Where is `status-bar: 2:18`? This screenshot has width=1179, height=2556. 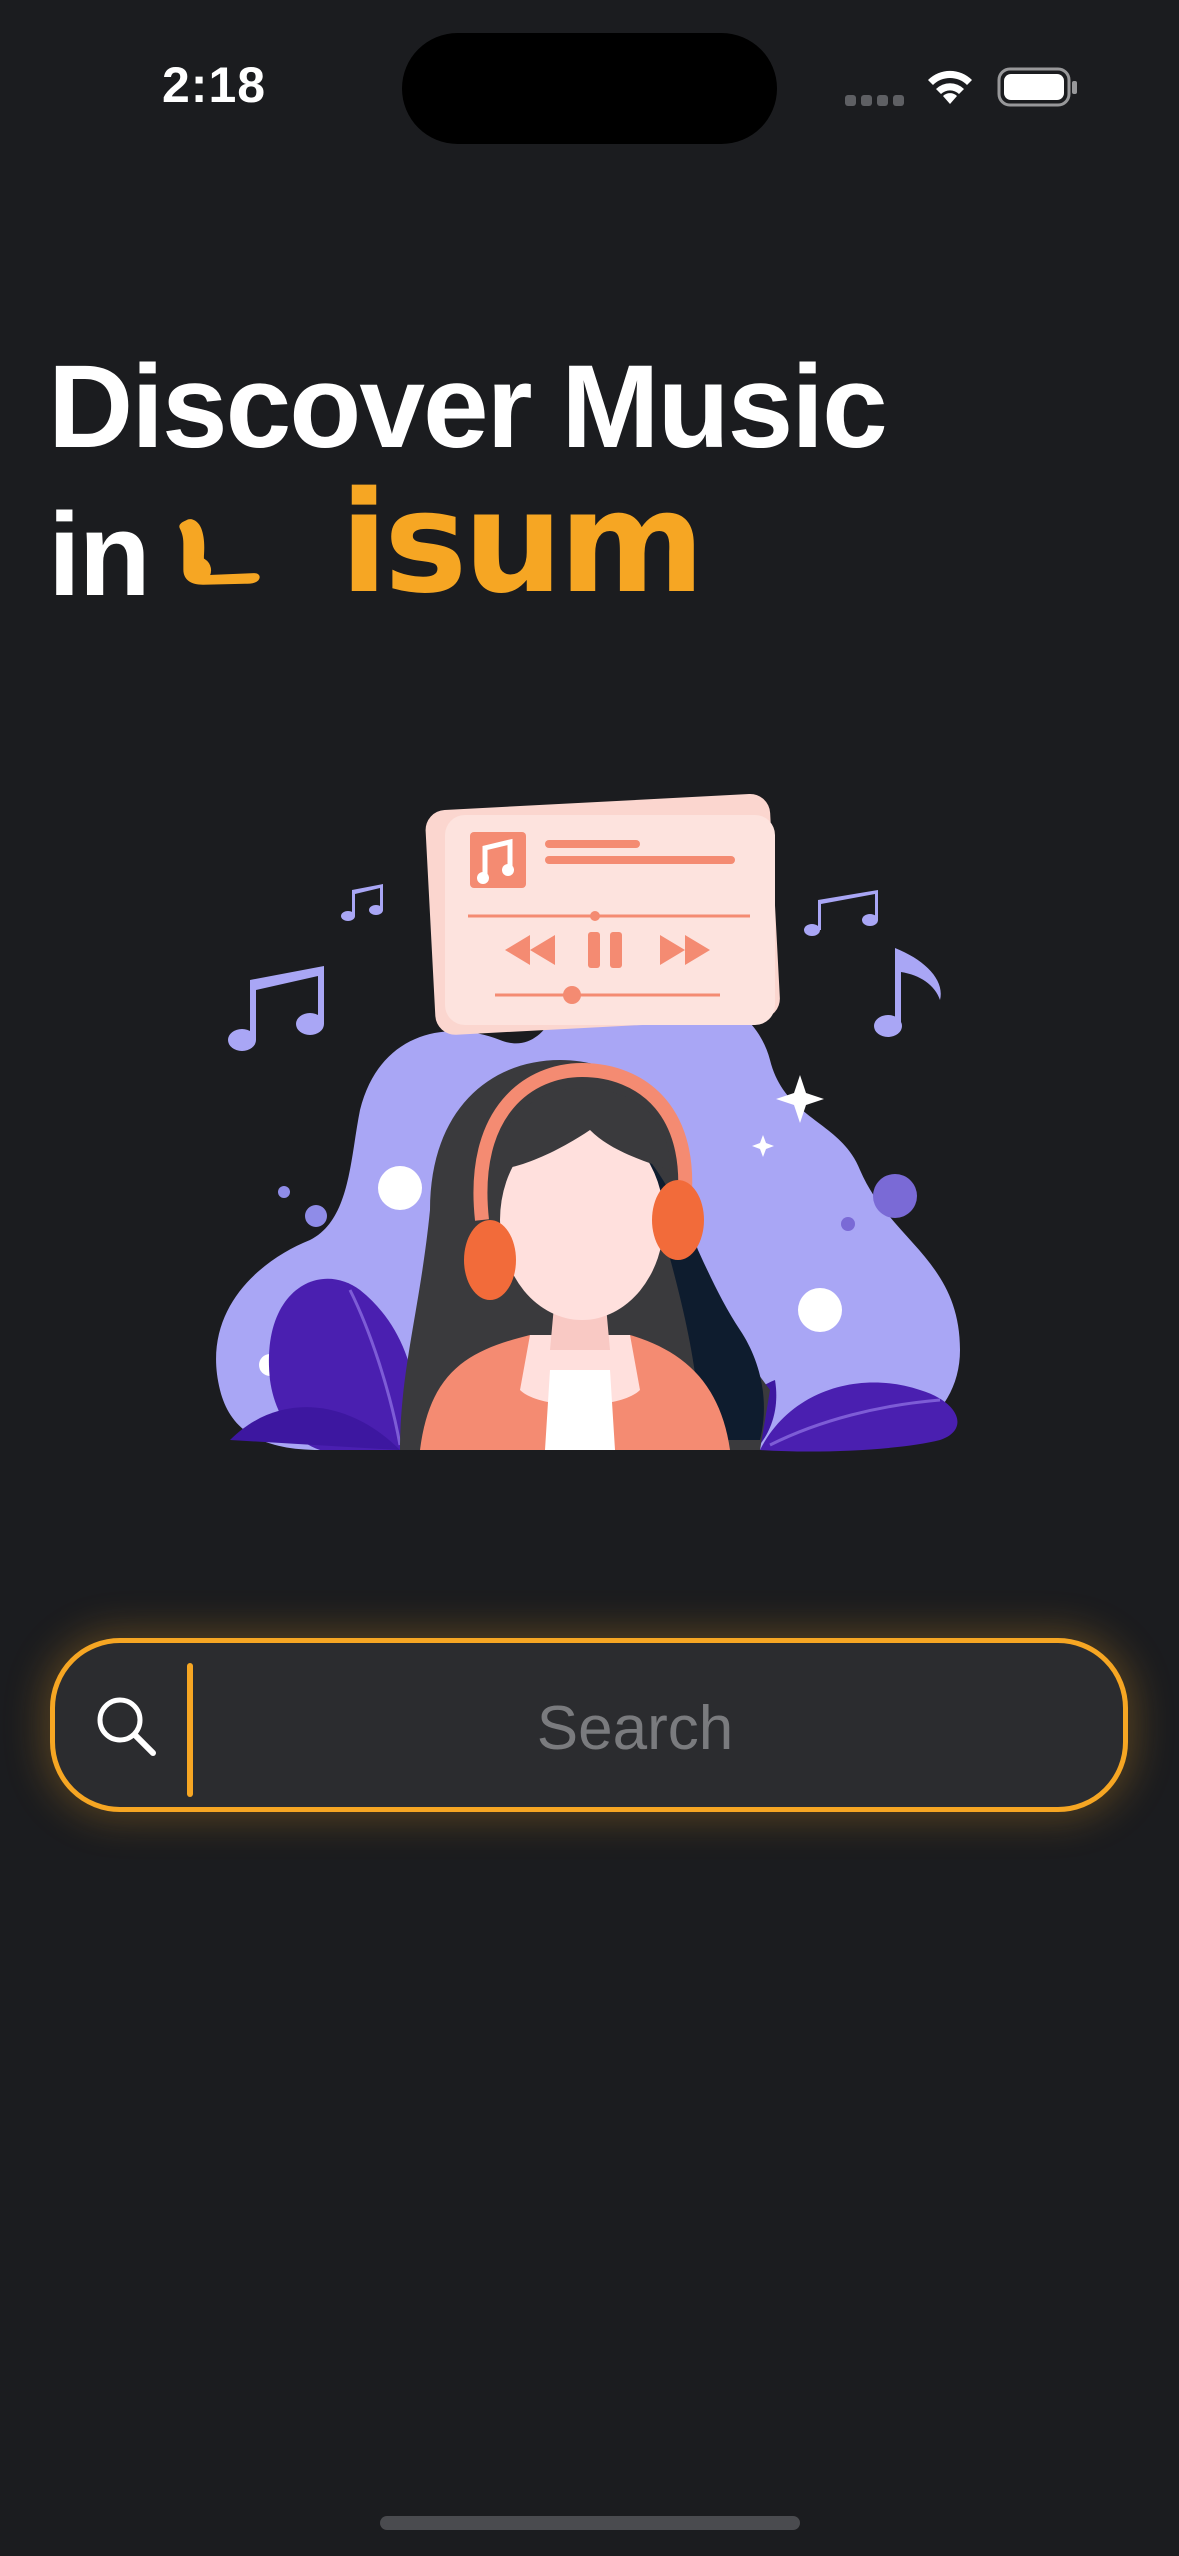 status-bar: 2:18 is located at coordinates (589, 75).